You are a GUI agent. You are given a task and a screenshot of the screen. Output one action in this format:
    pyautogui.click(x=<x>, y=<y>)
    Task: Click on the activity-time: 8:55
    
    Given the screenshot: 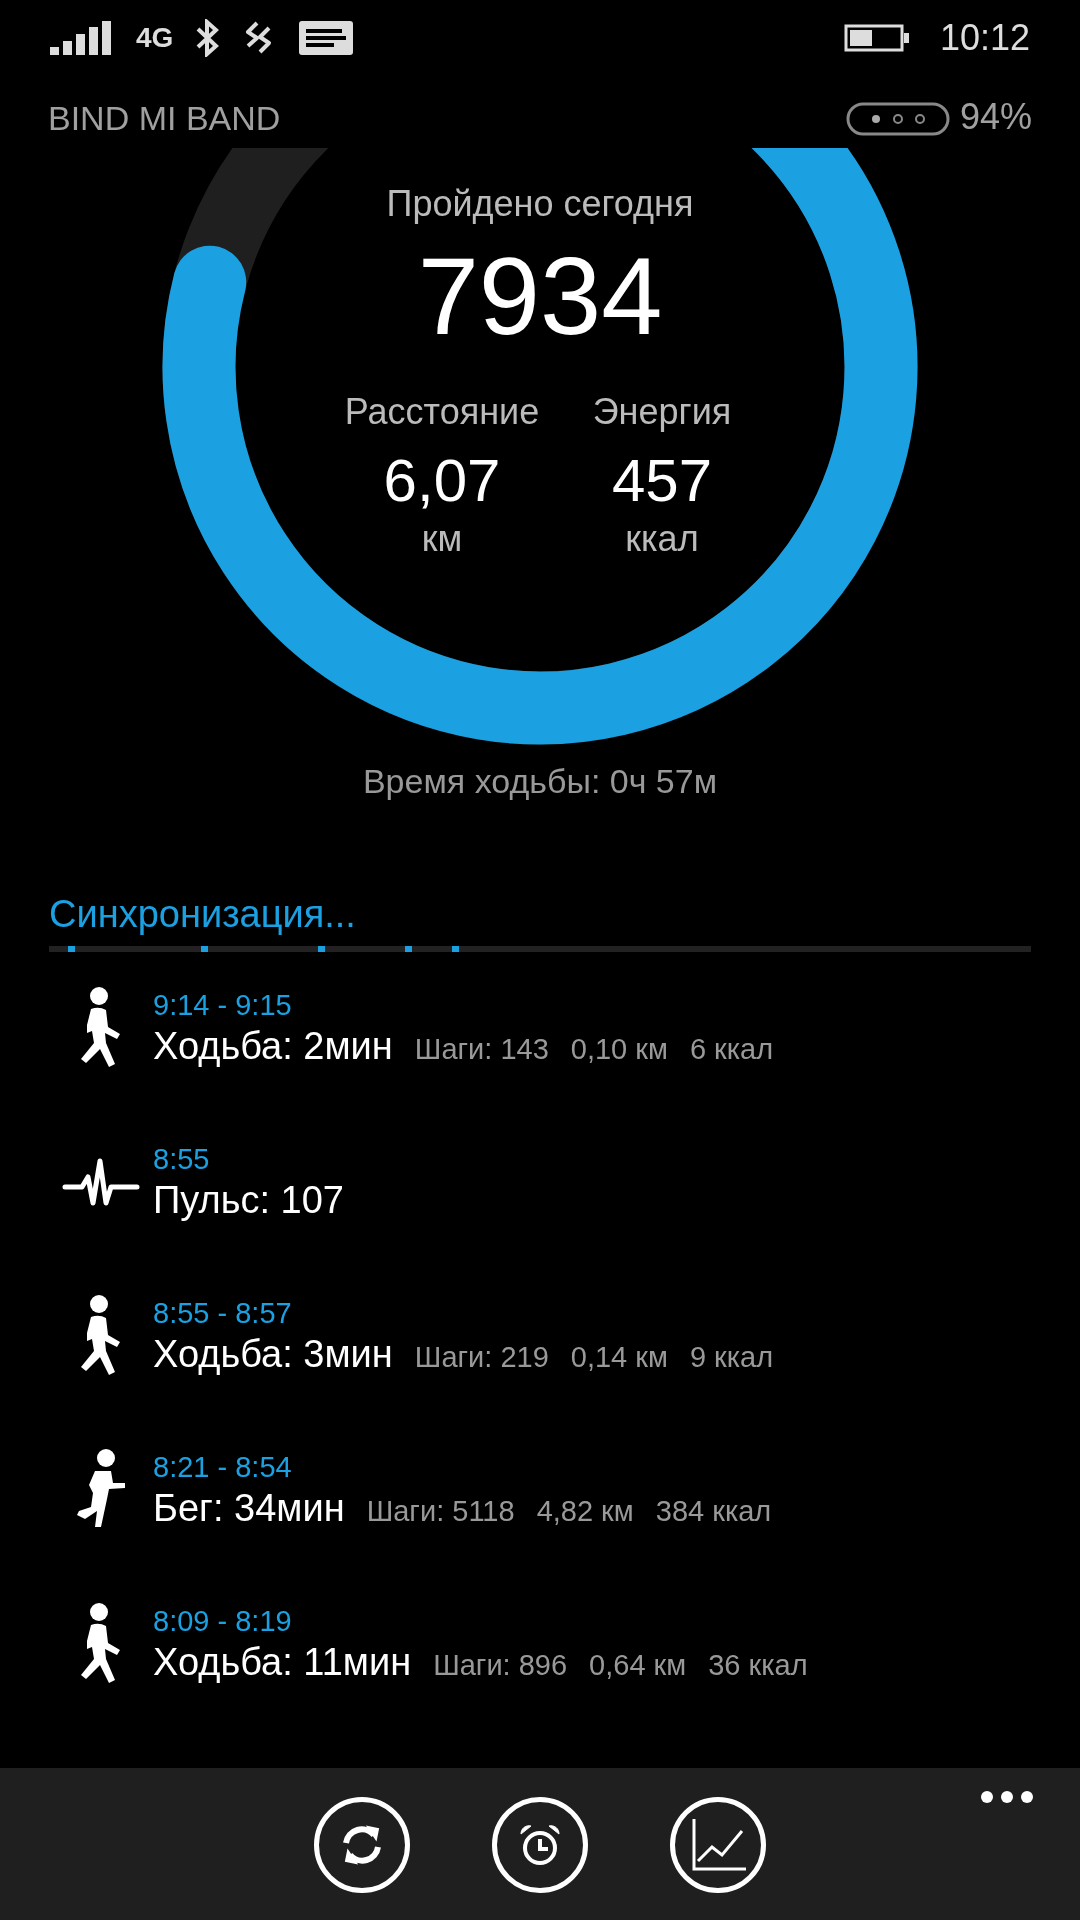 What is the action you would take?
    pyautogui.click(x=181, y=1159)
    